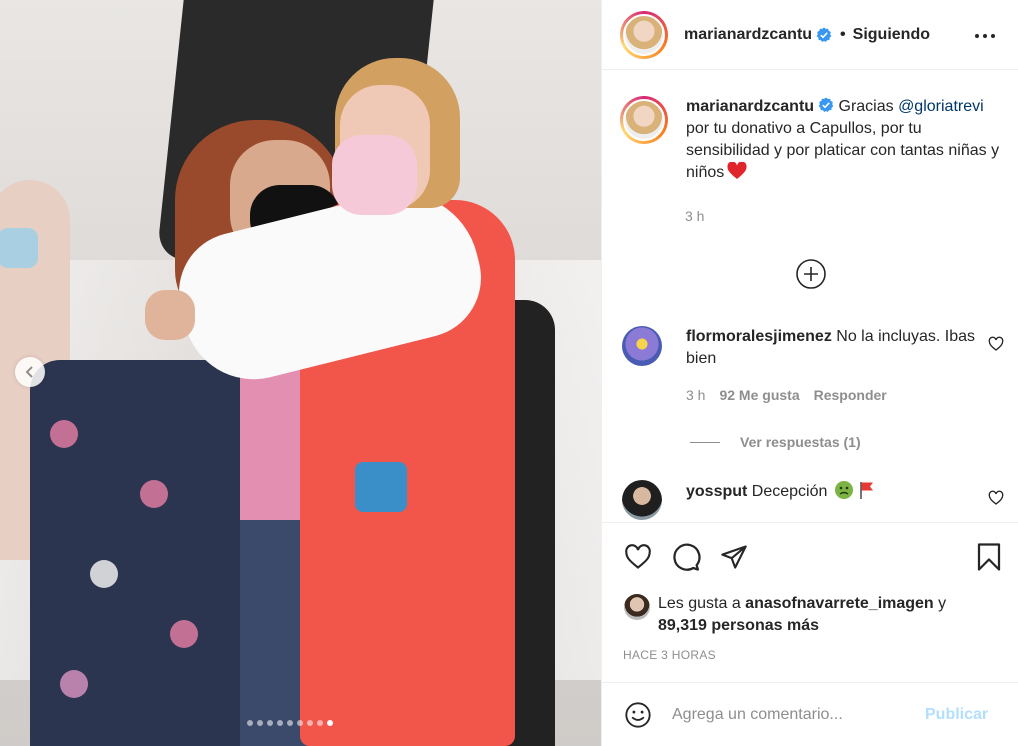 This screenshot has height=746, width=1018. Describe the element at coordinates (19, 248) in the screenshot. I see `face-mask` at that location.